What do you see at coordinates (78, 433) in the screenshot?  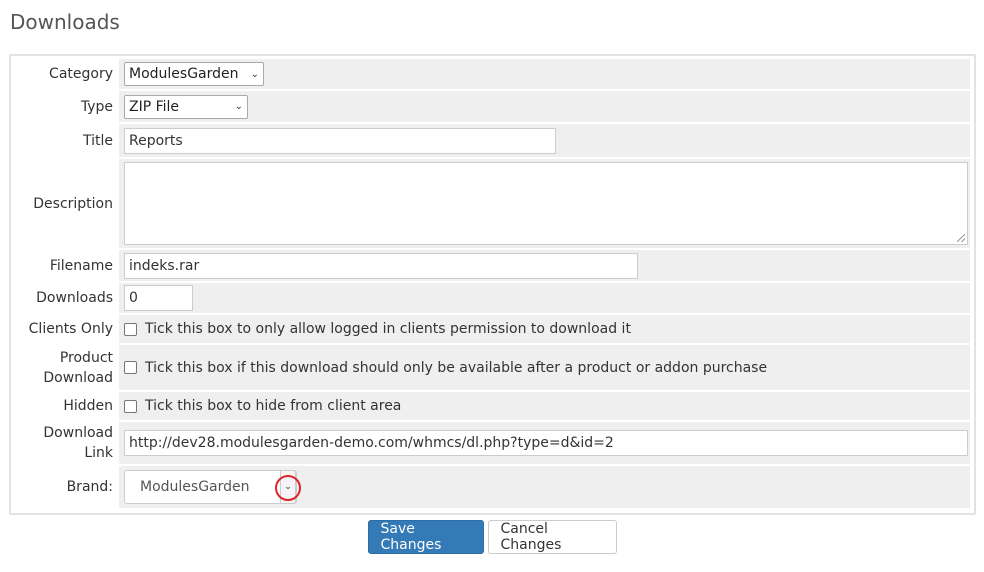 I see `download-link-label-line1: Download` at bounding box center [78, 433].